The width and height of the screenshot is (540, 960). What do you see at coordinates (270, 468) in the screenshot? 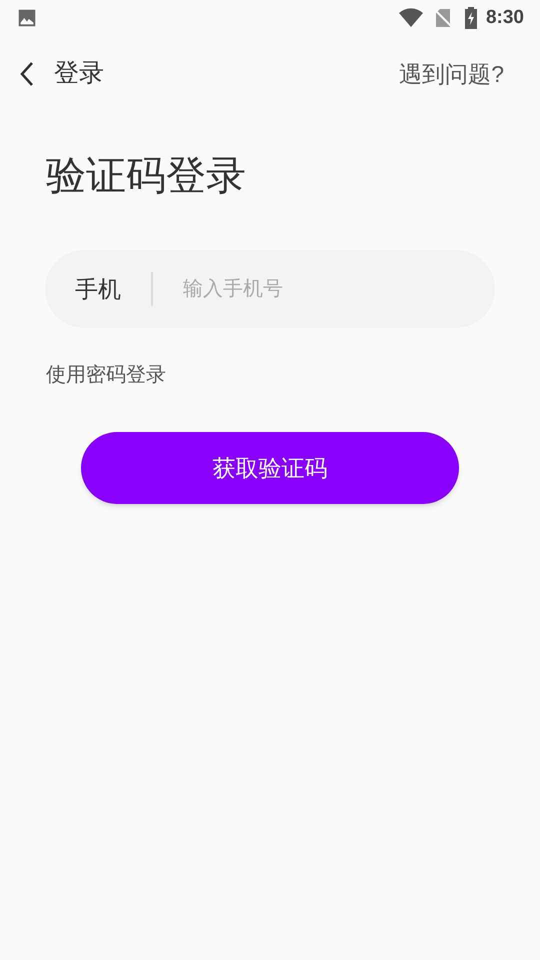
I see `get-code-button: 获取验证码` at bounding box center [270, 468].